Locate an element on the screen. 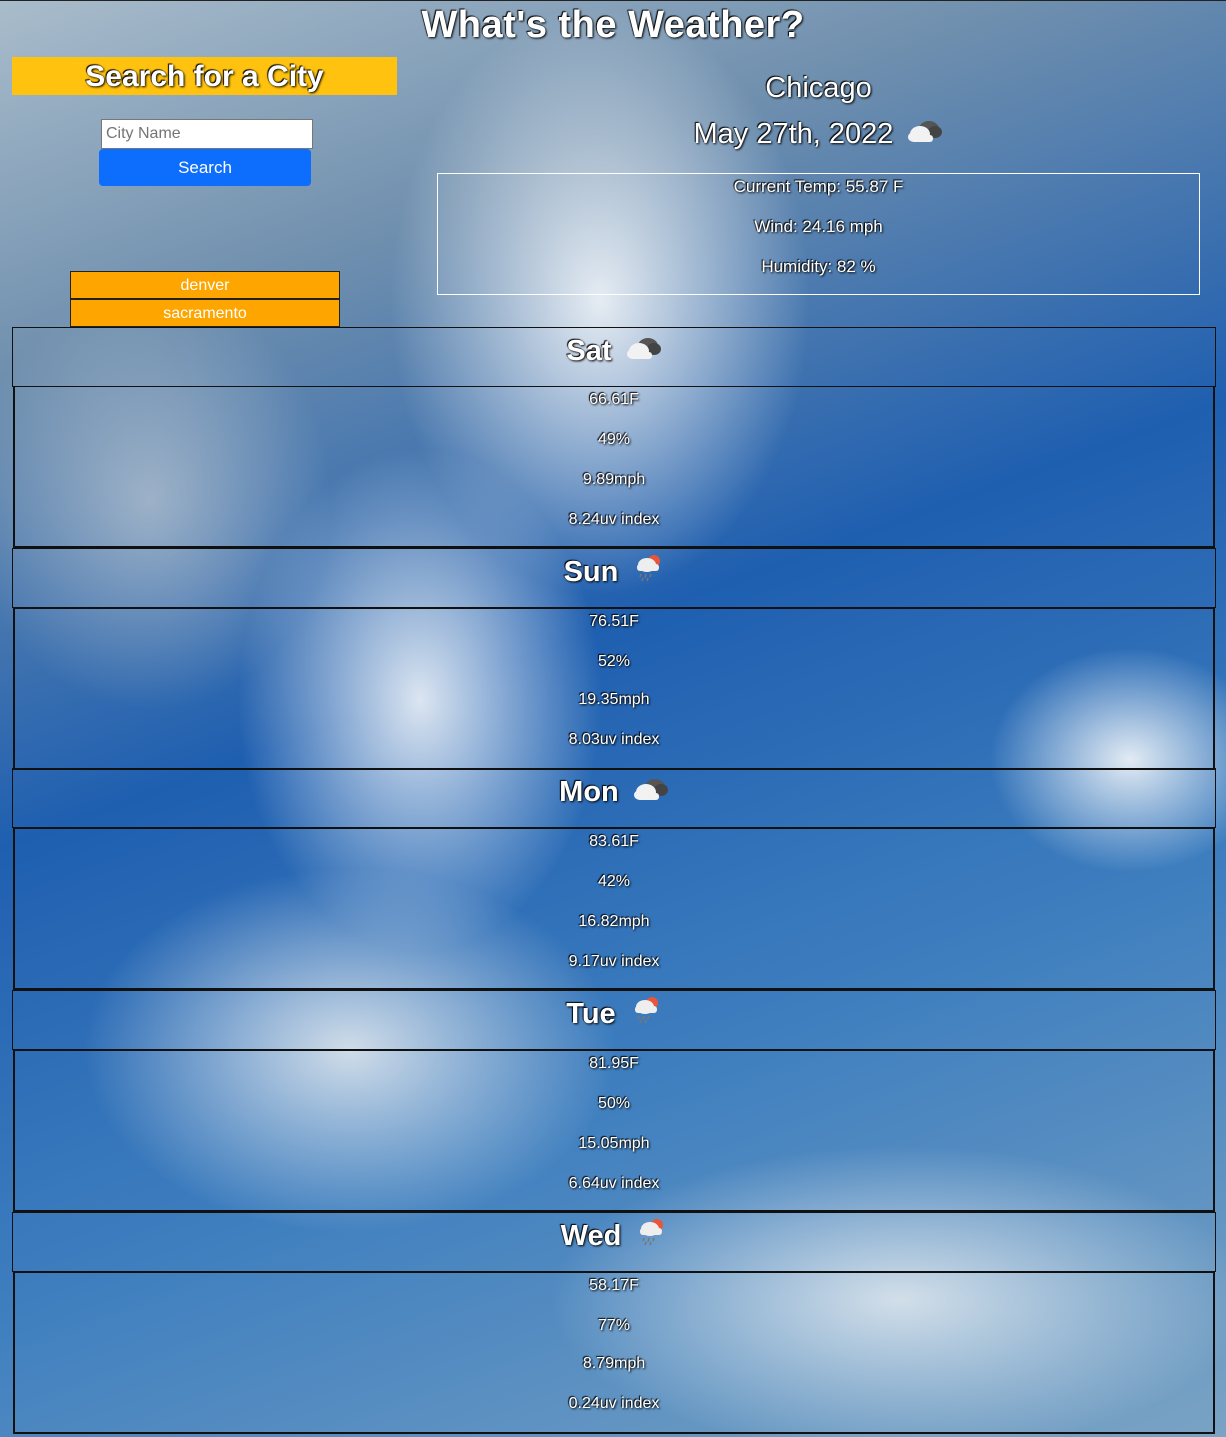  forecast-temp: 58.17F is located at coordinates (614, 1285).